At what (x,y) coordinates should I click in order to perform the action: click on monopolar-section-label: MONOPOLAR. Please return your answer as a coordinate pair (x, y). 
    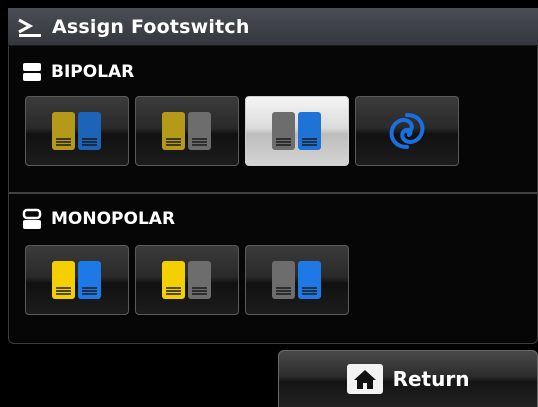
    Looking at the image, I should click on (98, 219).